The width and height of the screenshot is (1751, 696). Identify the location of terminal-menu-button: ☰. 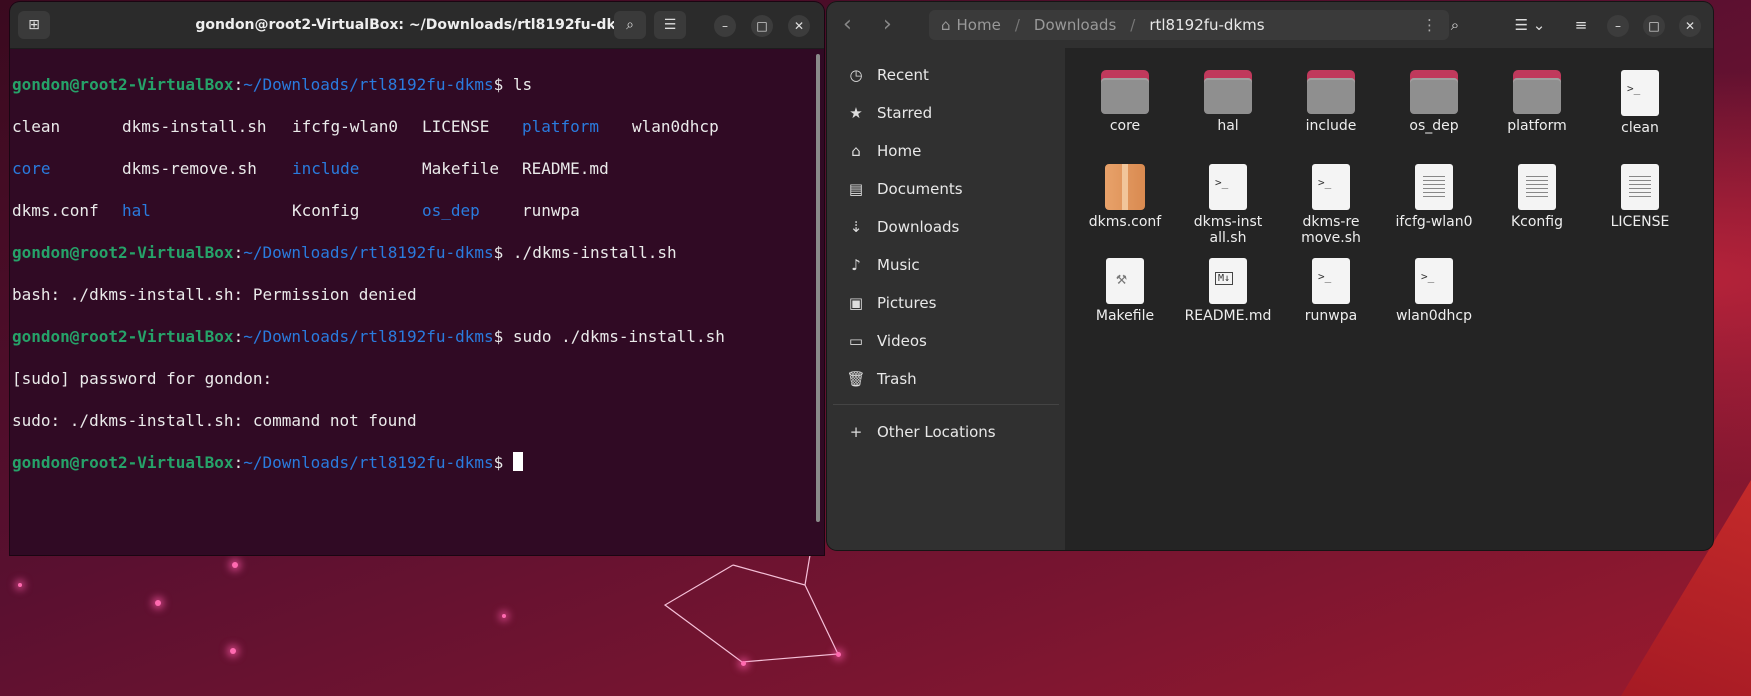
(670, 25).